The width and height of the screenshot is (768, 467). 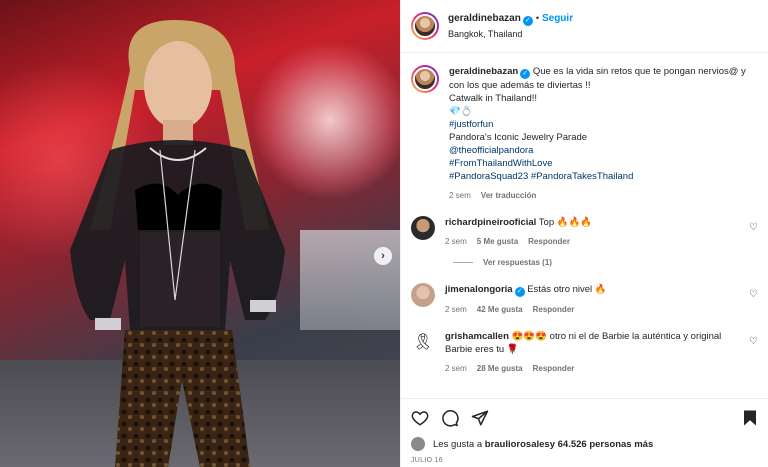 What do you see at coordinates (750, 418) in the screenshot?
I see `bookmark-icon` at bounding box center [750, 418].